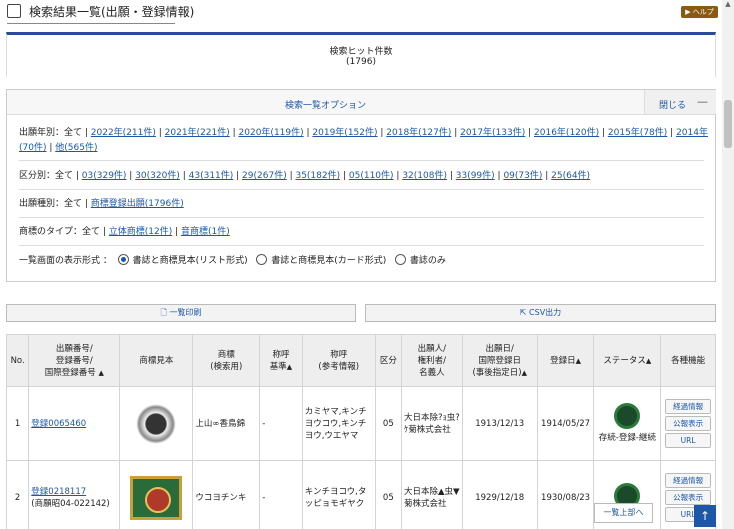 Image resolution: width=734 pixels, height=529 pixels. What do you see at coordinates (70, 503) in the screenshot?
I see `application-number: (商願昭04-022142)` at bounding box center [70, 503].